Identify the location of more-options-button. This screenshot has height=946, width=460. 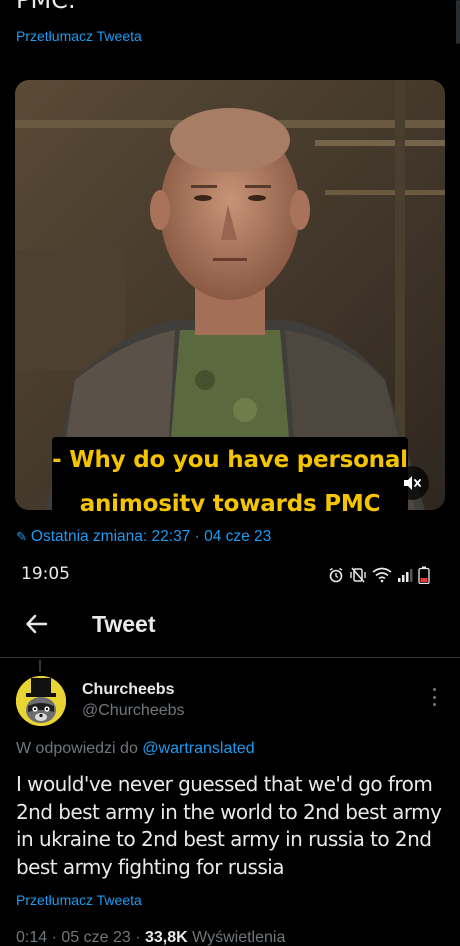
(434, 697).